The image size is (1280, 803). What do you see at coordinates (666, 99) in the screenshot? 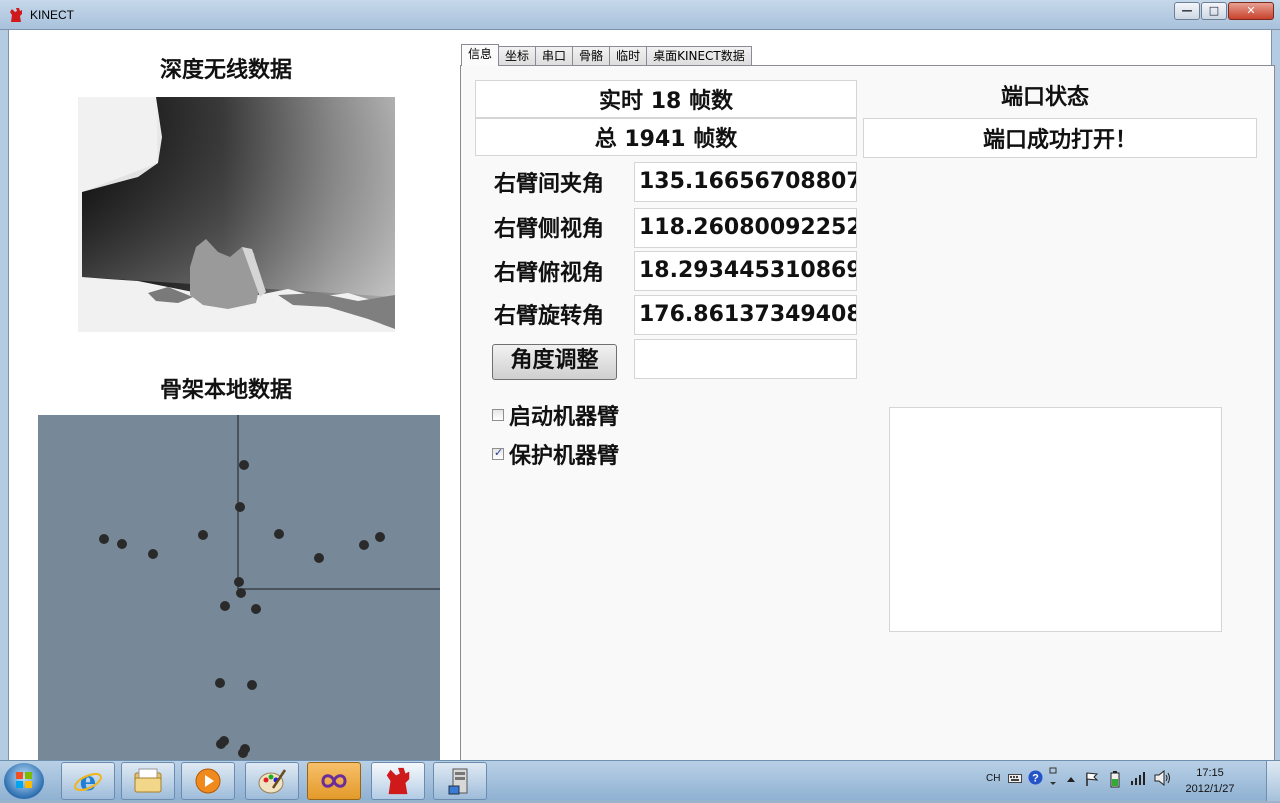
I see `realtime-fps-display: 实时 18 帧数` at bounding box center [666, 99].